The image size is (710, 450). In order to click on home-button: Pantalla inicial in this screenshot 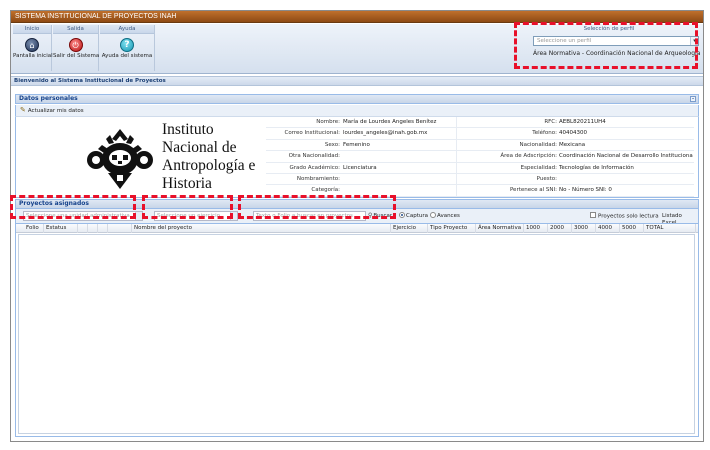, I will do `click(33, 53)`.